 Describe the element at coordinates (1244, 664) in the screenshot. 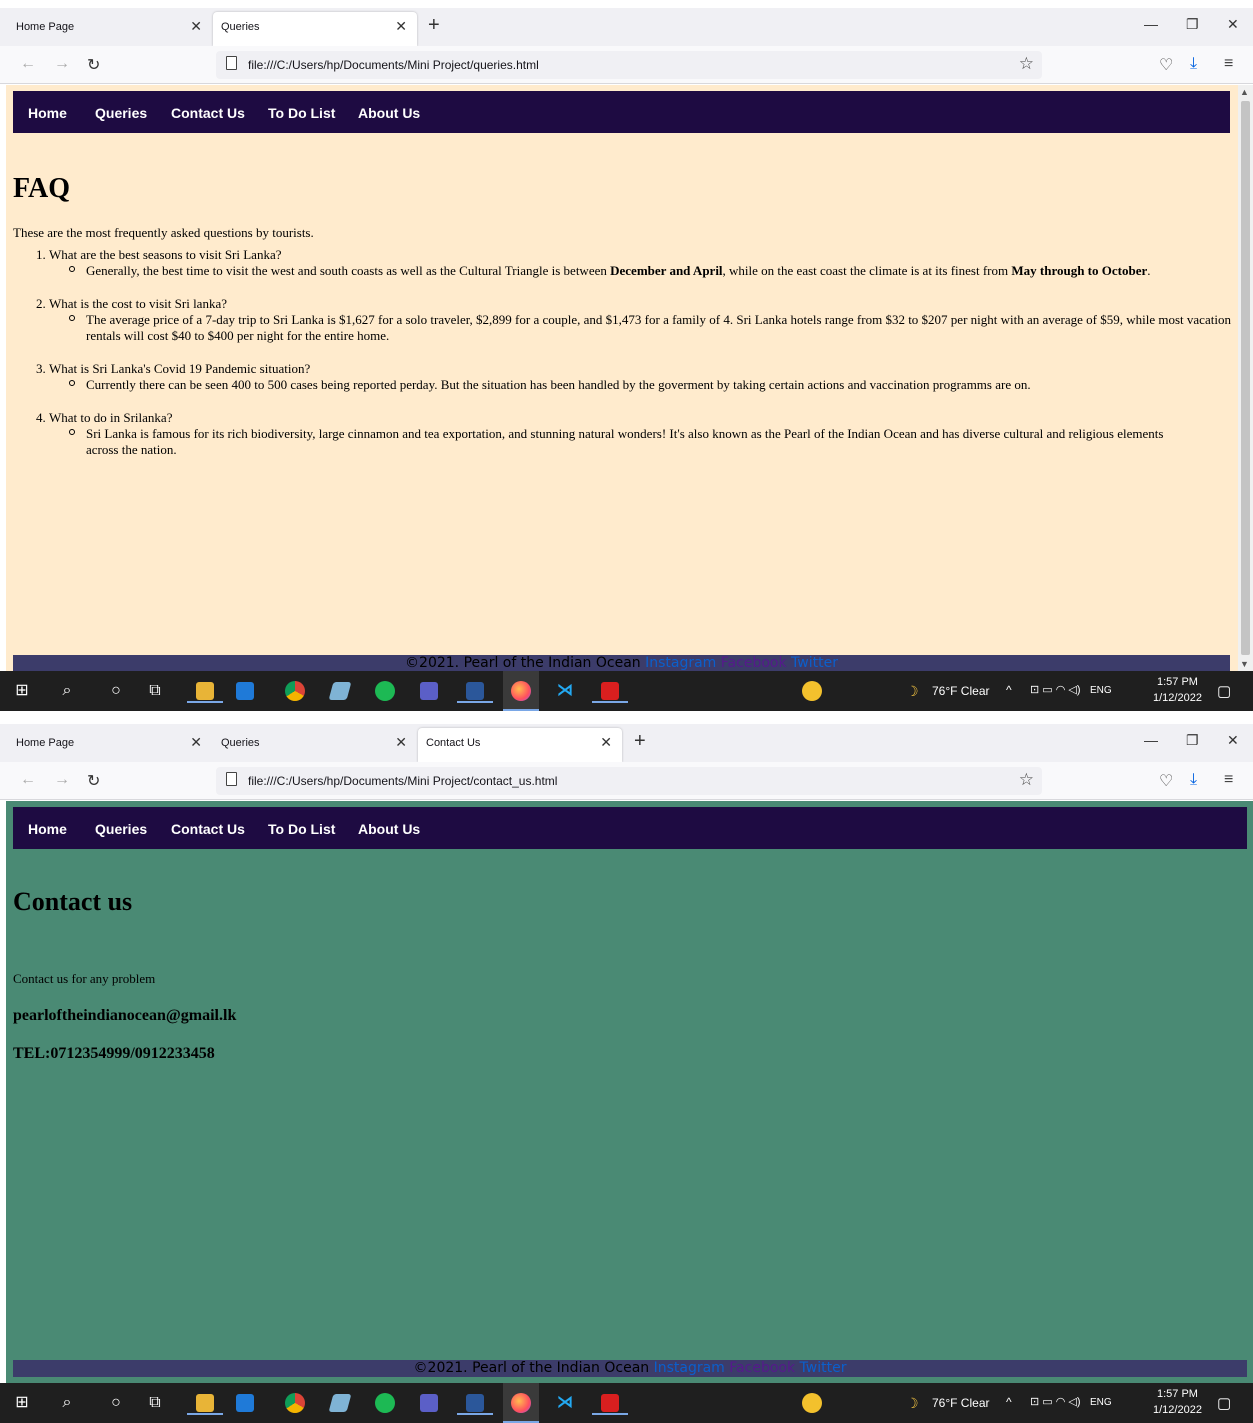

I see `scroll-down-icon: ▼` at that location.